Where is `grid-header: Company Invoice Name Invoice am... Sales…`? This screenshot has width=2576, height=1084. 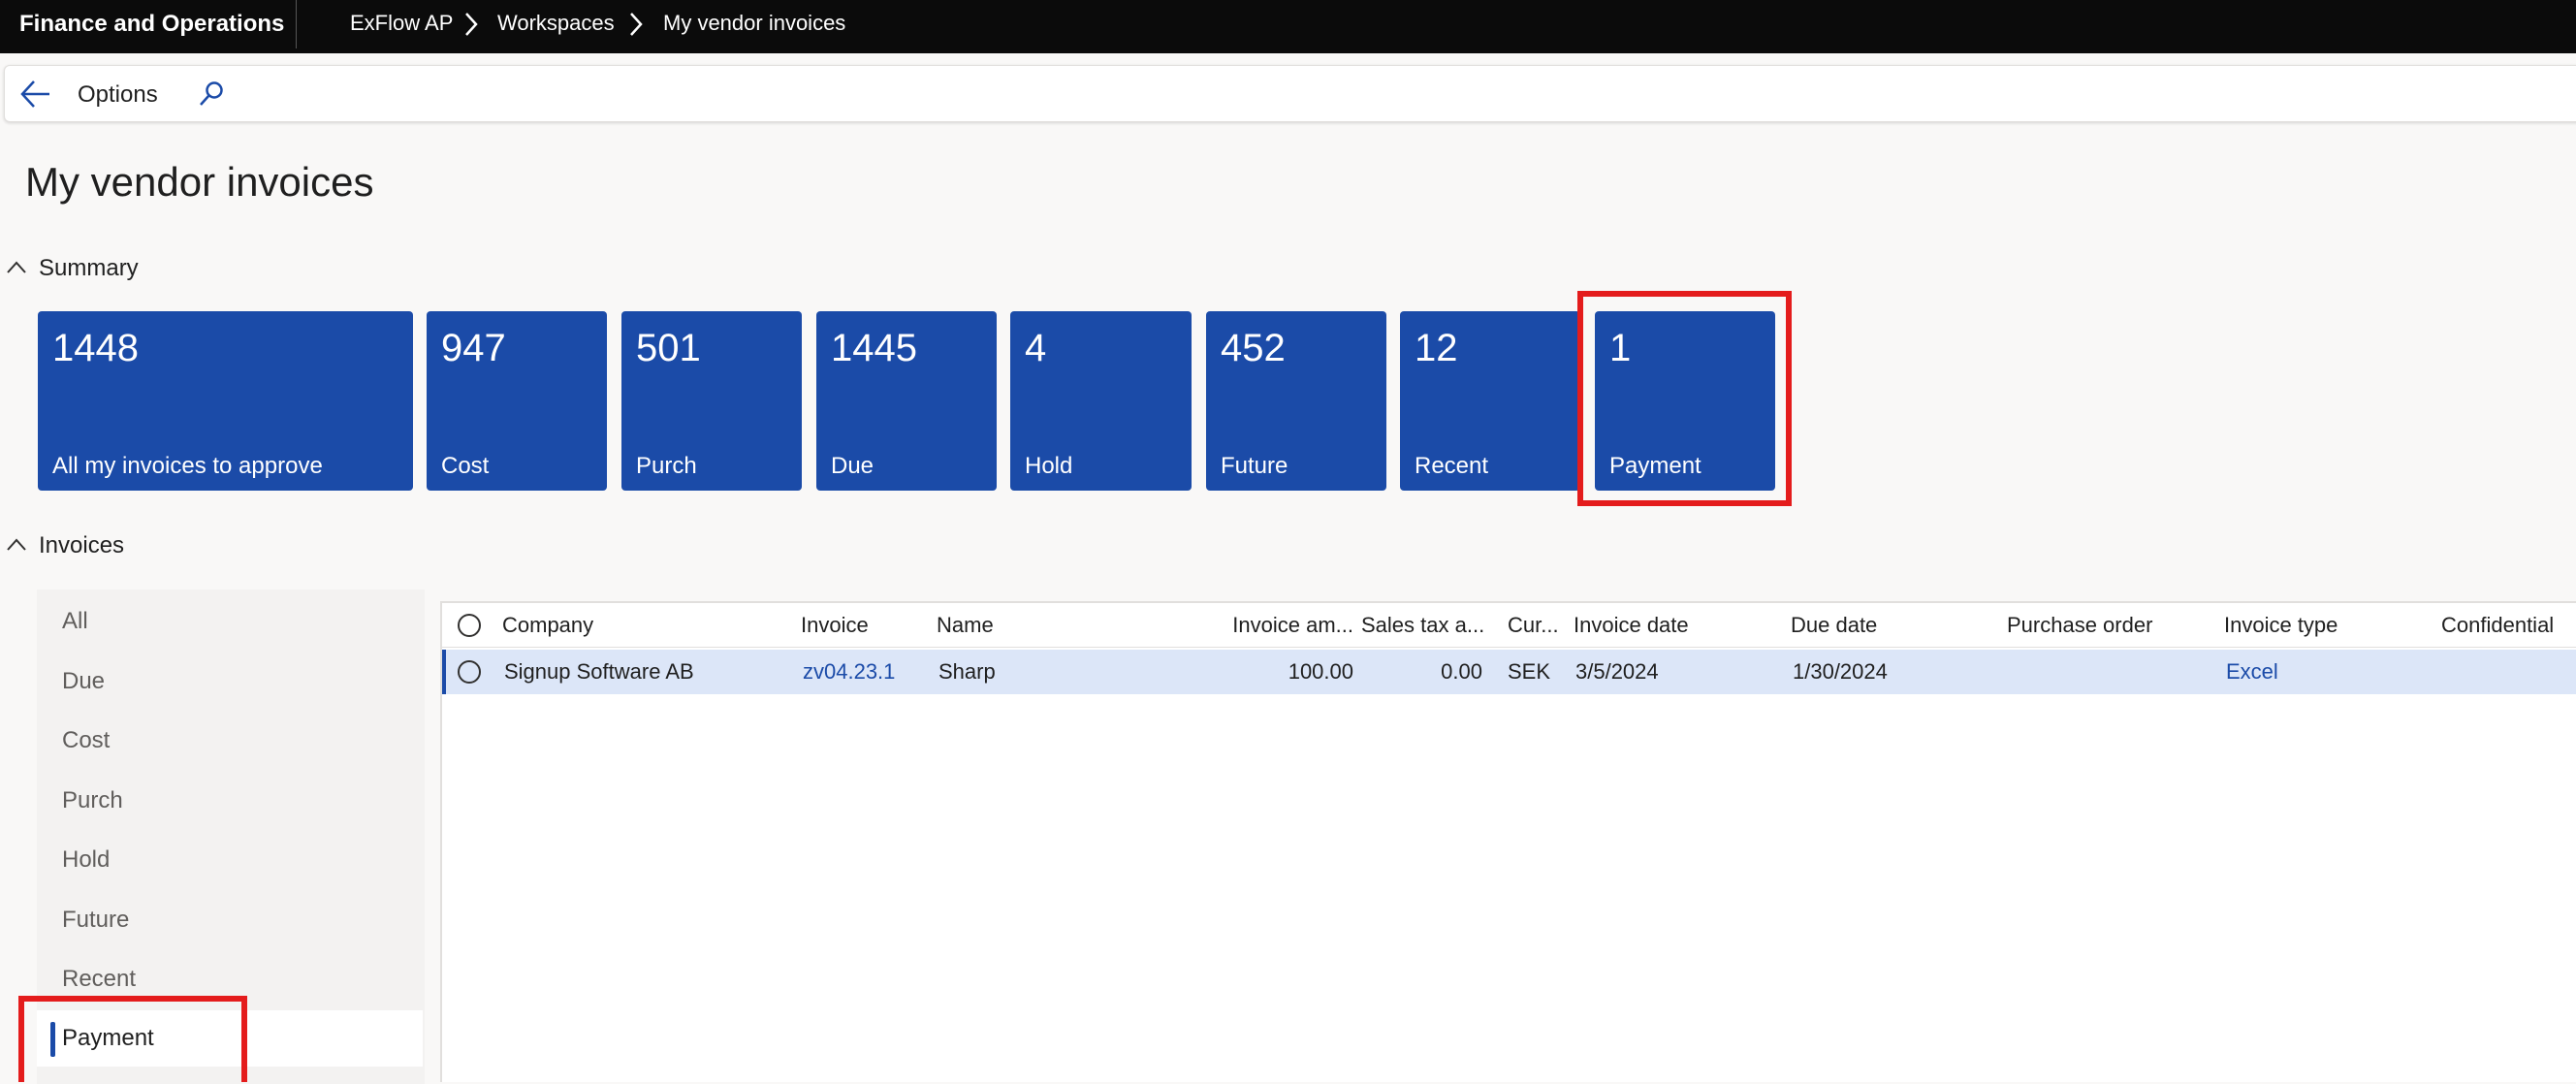
grid-header: Company Invoice Name Invoice am... Sales… is located at coordinates (1509, 625).